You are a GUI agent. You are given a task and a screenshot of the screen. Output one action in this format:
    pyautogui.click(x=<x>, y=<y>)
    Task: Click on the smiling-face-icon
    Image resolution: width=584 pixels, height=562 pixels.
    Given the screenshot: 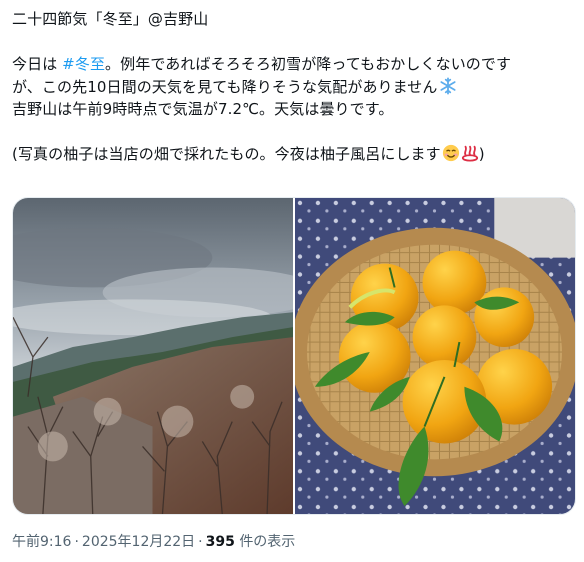 What is the action you would take?
    pyautogui.click(x=450, y=153)
    